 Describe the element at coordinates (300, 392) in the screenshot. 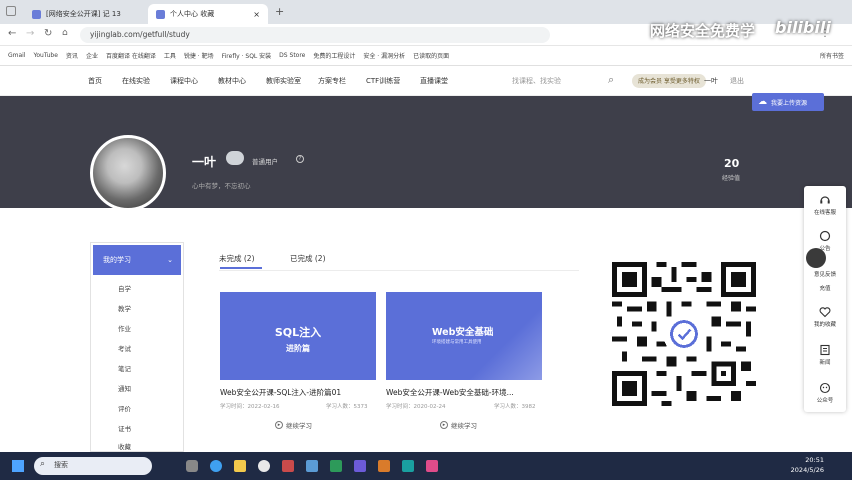

I see `course-title: Web安全公开课-SQL注入-进阶篇01` at that location.